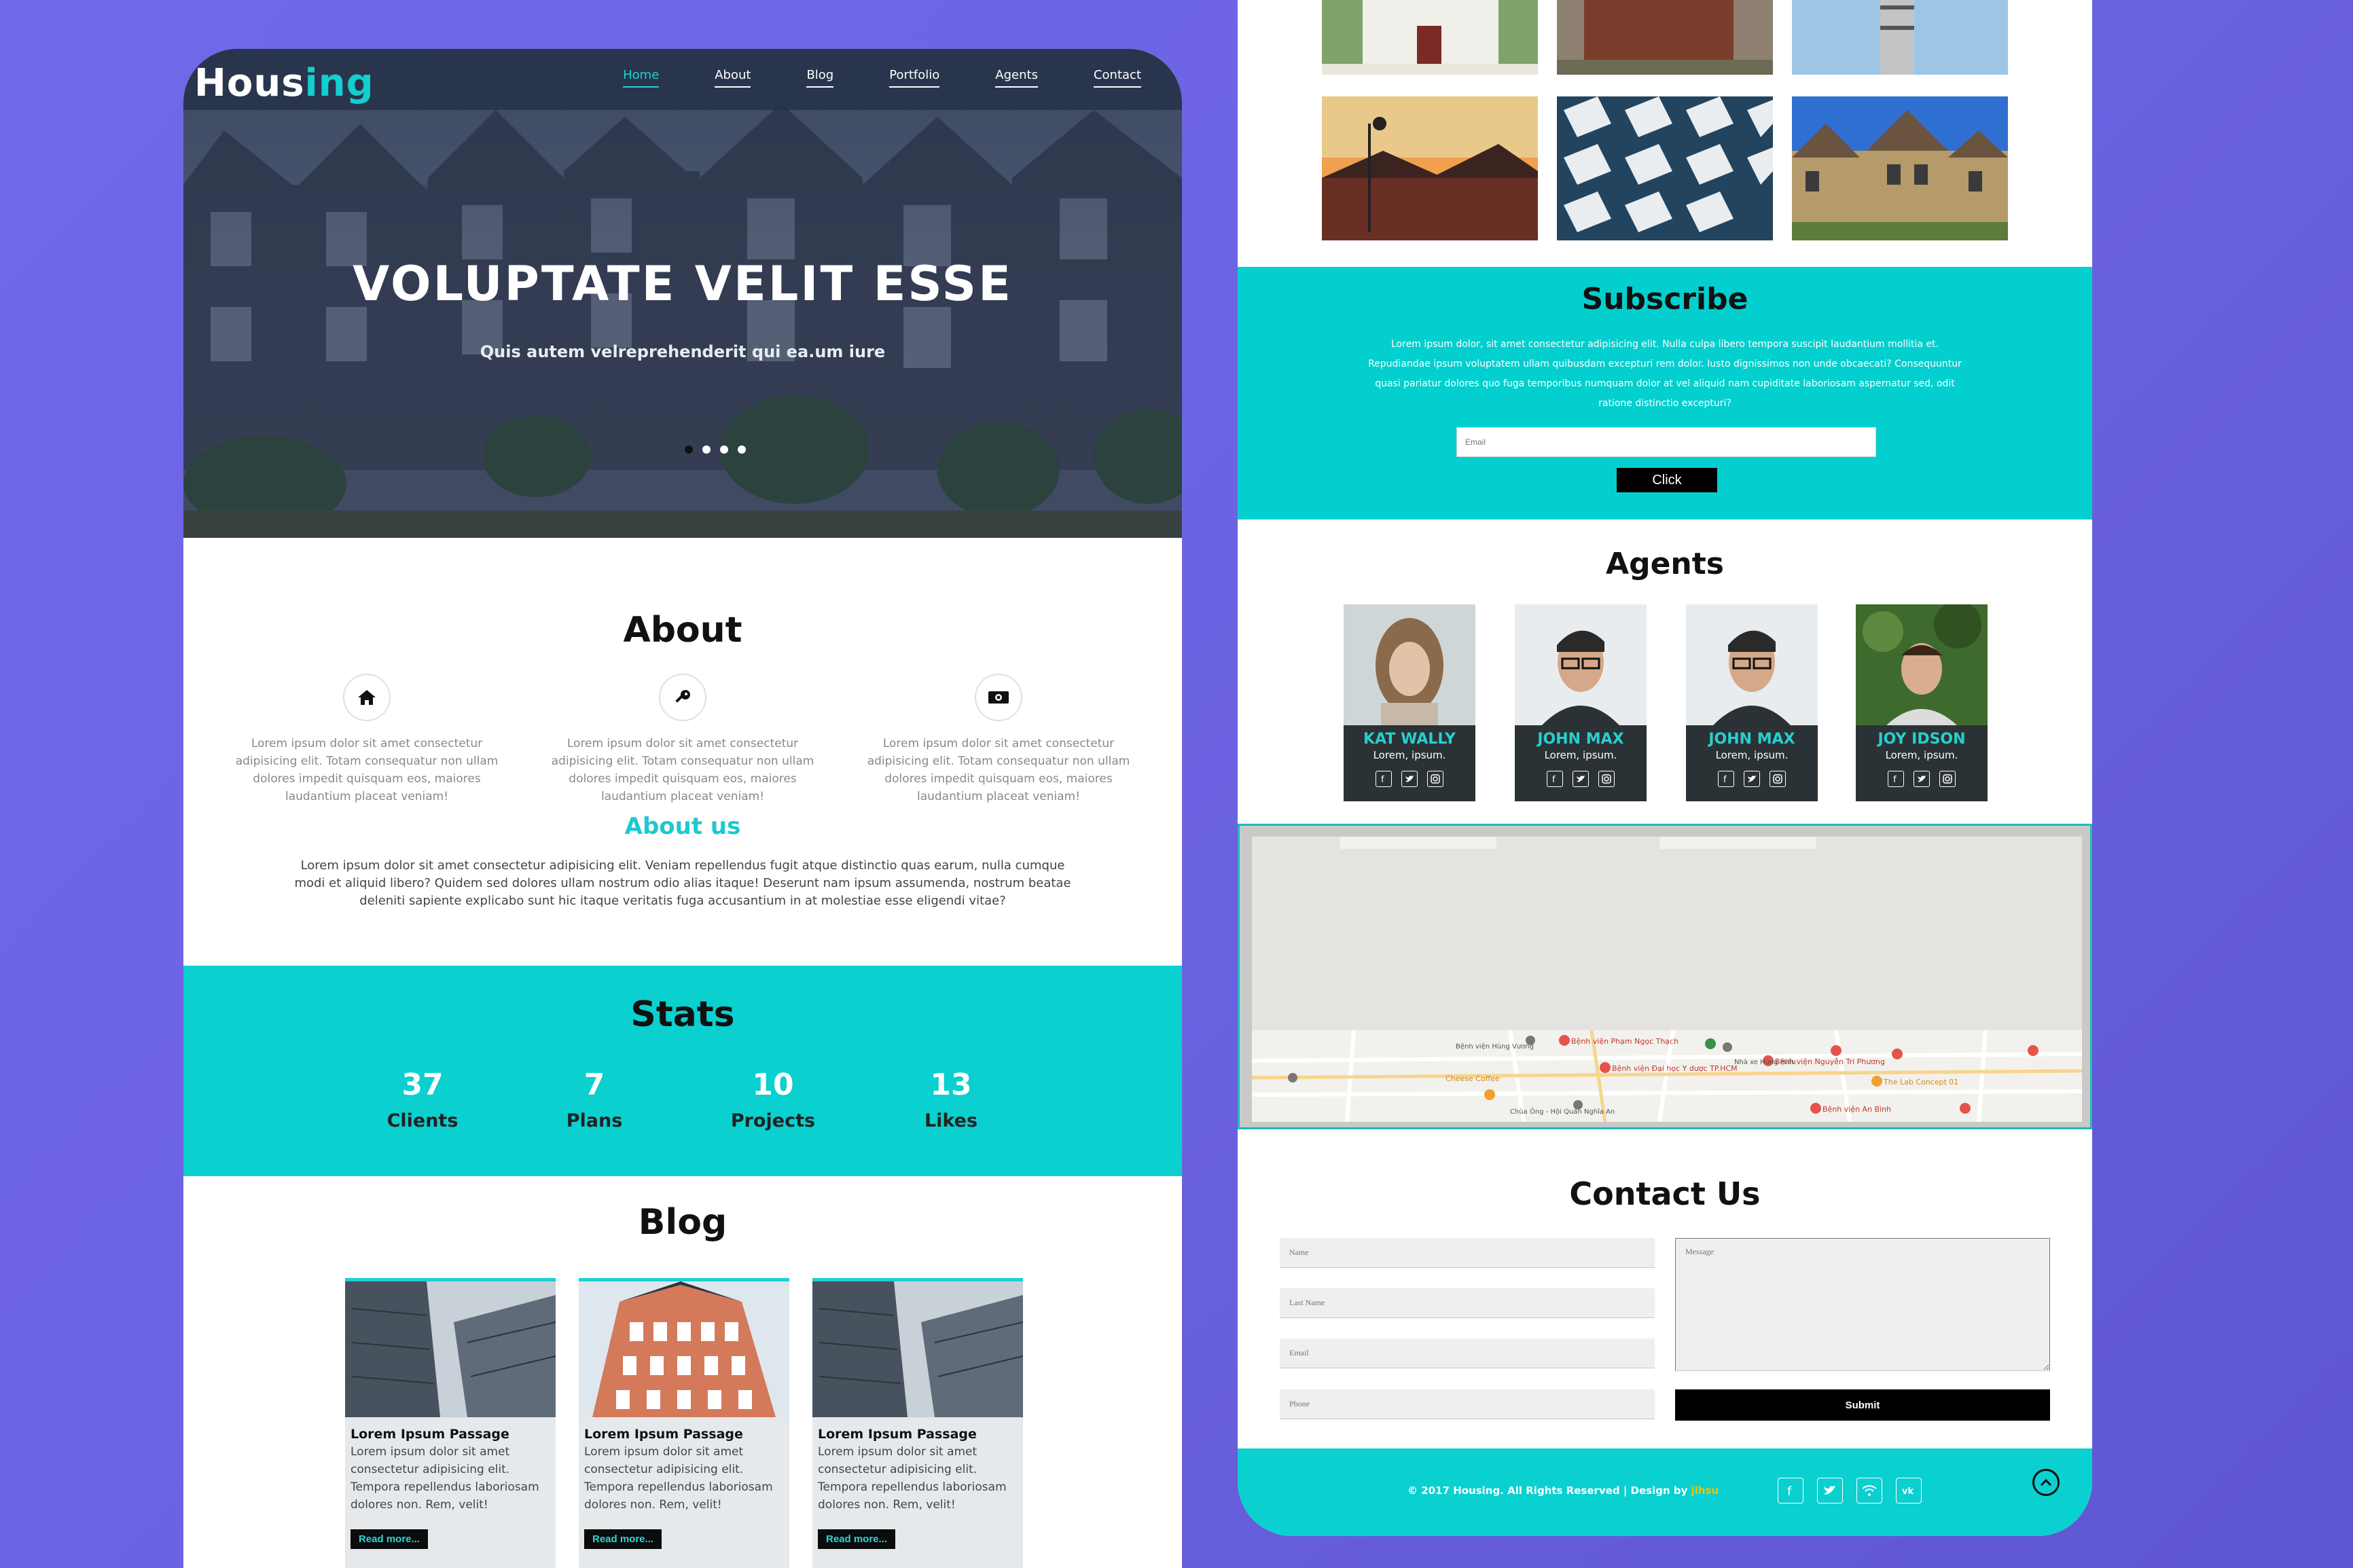 This screenshot has width=2353, height=1568. What do you see at coordinates (1705, 1490) in the screenshot?
I see `designer-link: jlhsu` at bounding box center [1705, 1490].